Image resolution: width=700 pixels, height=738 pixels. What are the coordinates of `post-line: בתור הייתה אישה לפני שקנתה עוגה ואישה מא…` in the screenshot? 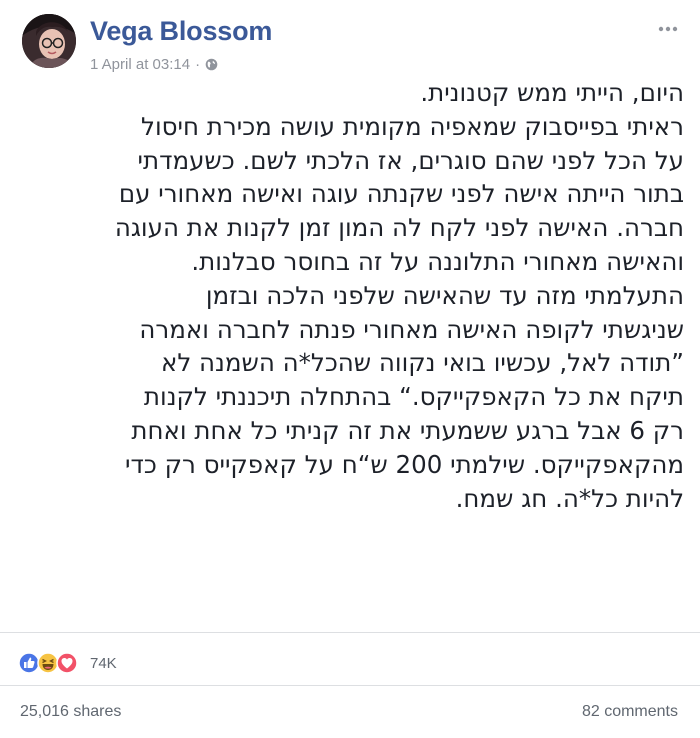 It's located at (401, 194).